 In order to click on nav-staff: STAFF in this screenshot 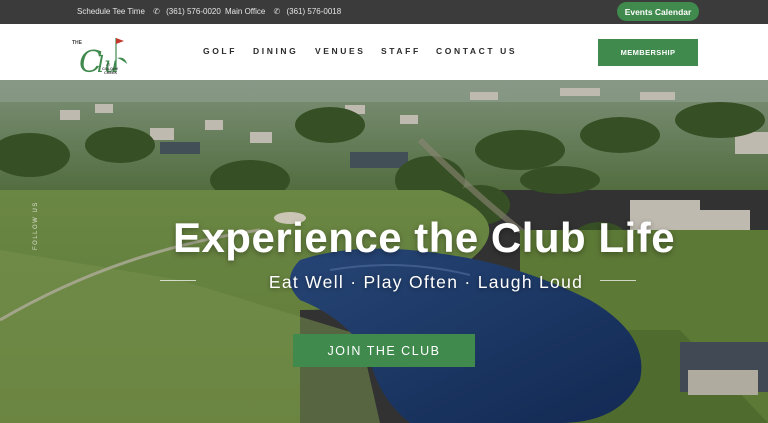, I will do `click(401, 51)`.